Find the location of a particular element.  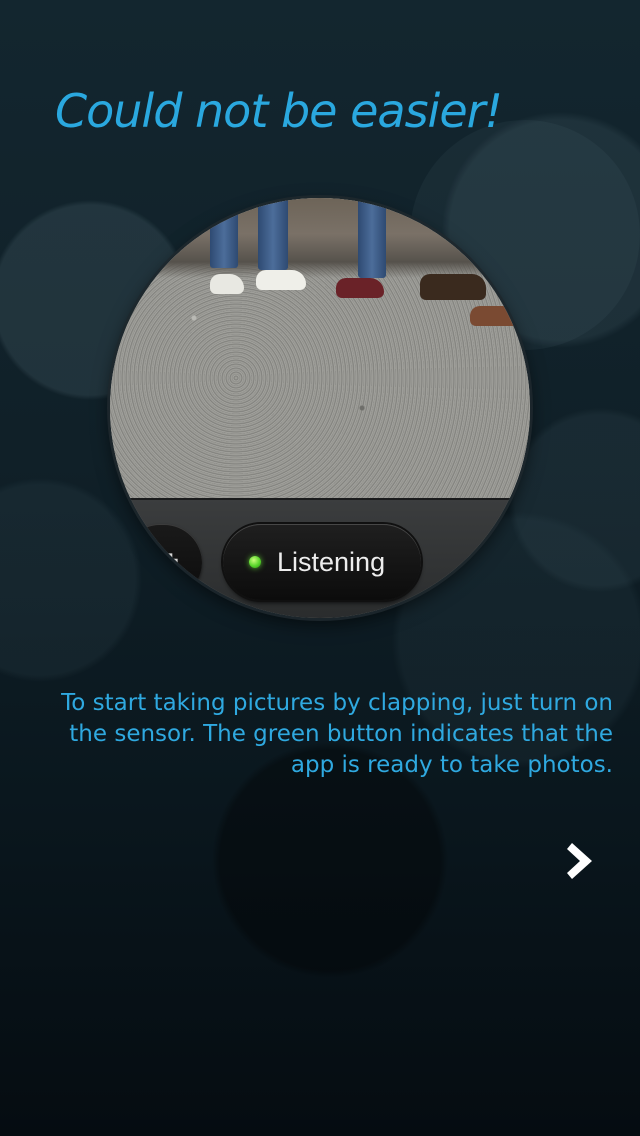

listening-status-button: Listening is located at coordinates (322, 562).